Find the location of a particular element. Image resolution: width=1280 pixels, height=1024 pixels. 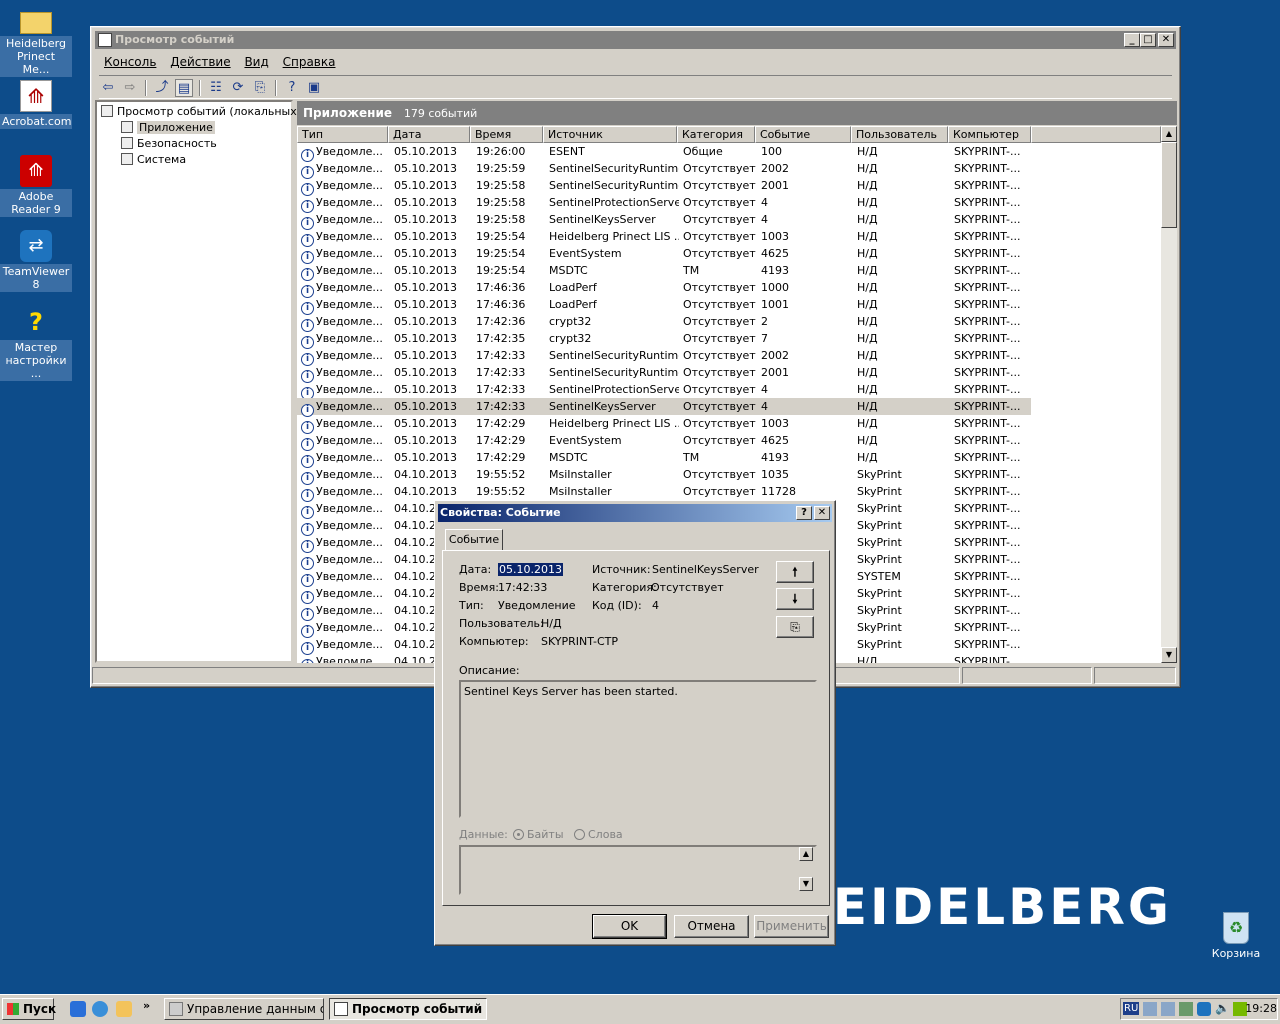

data-scroll-down: ▼ is located at coordinates (806, 884).